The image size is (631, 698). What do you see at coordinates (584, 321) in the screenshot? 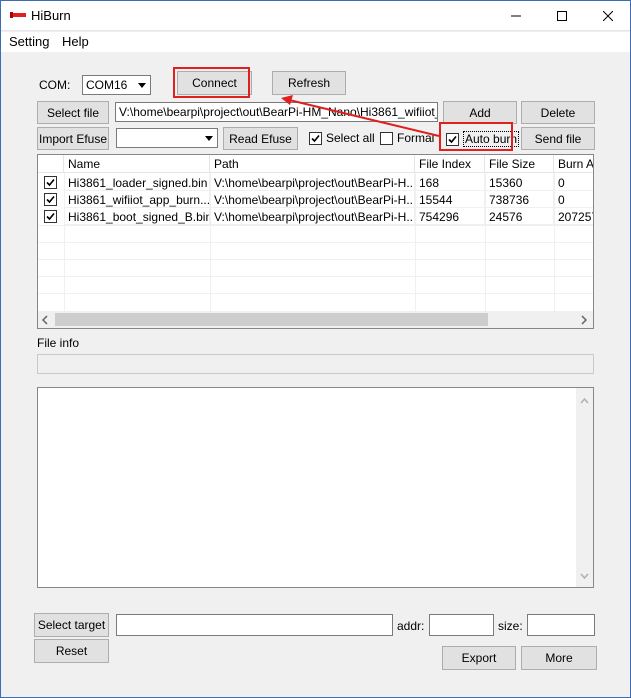
I see `scroll-right-icon` at bounding box center [584, 321].